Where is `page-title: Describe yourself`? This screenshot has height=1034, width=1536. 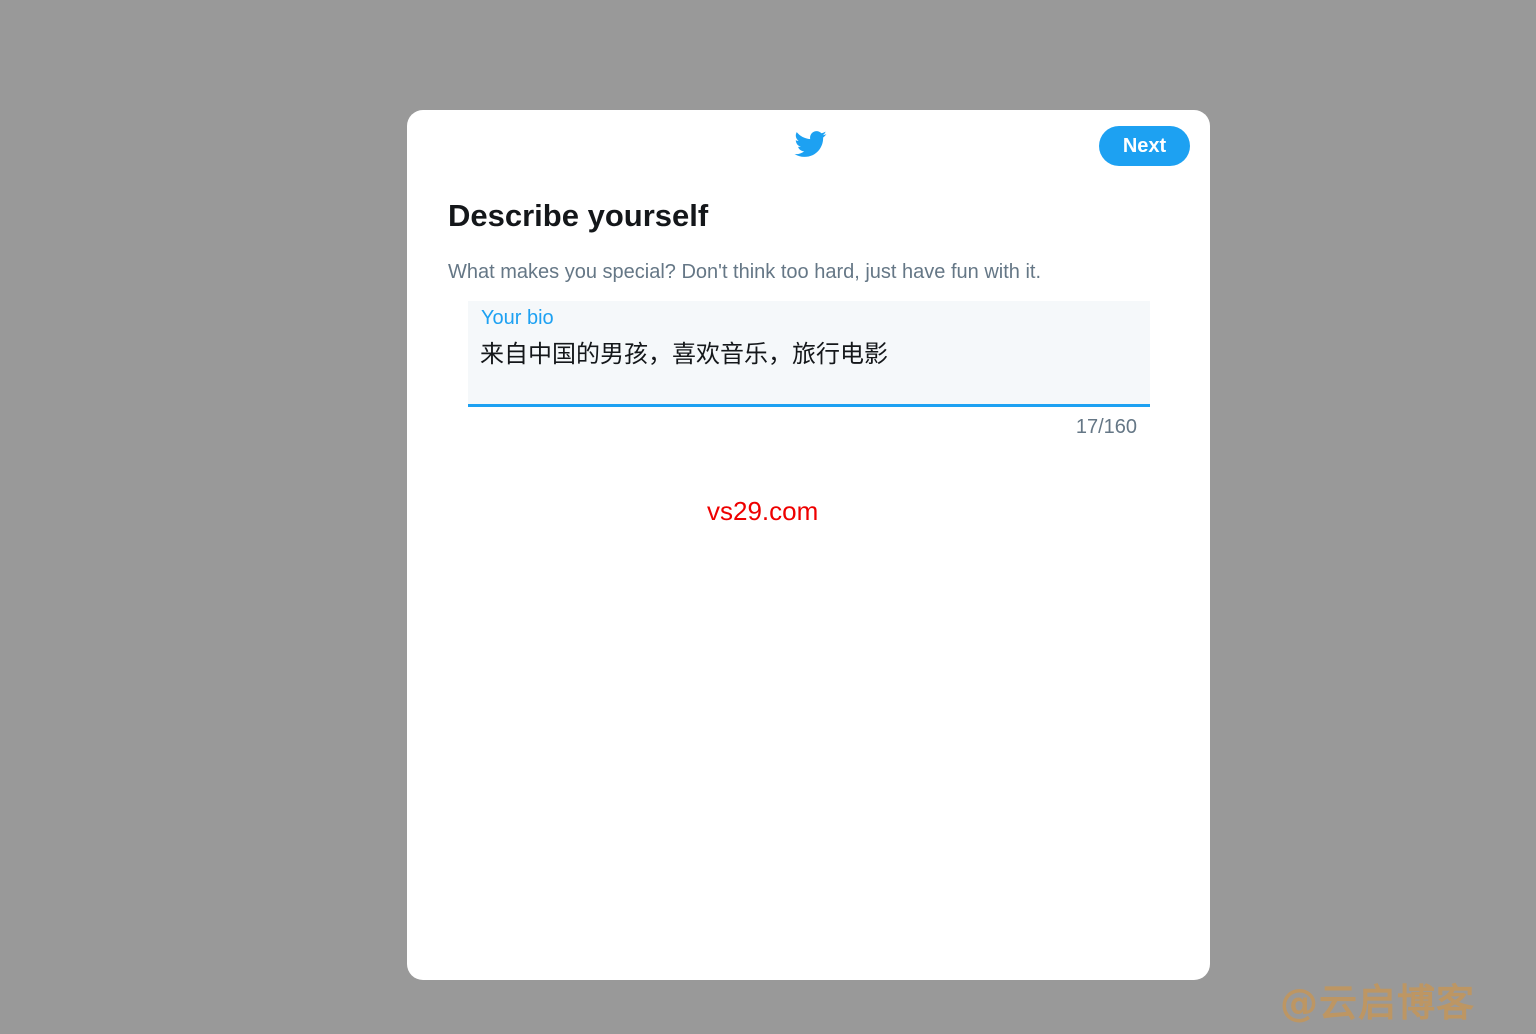 page-title: Describe yourself is located at coordinates (578, 215).